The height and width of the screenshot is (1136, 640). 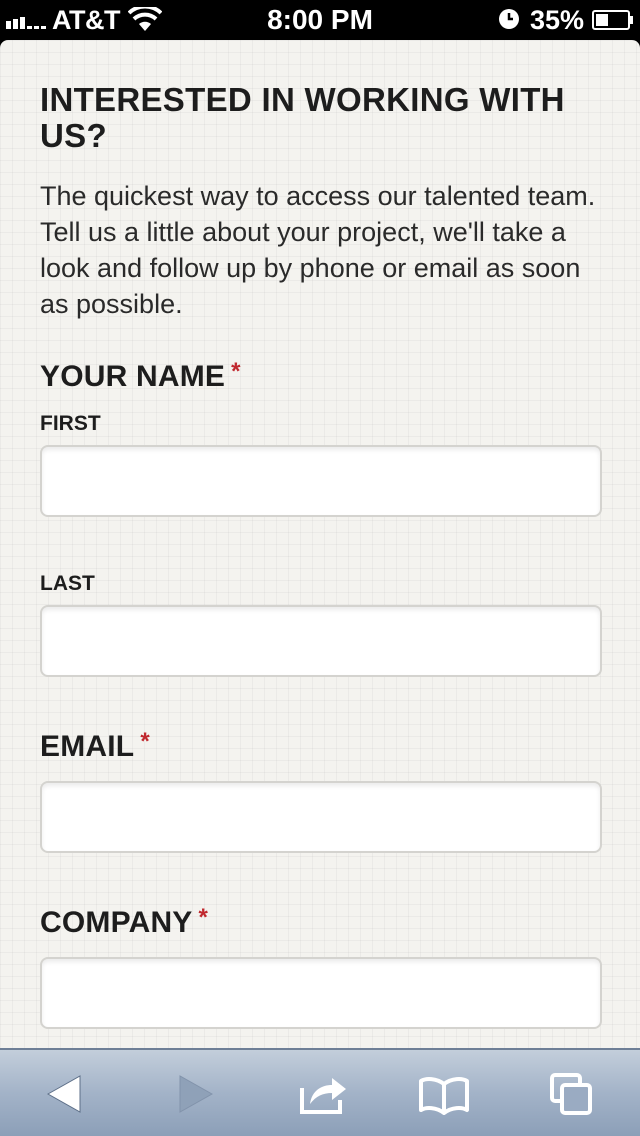 I want to click on alarm-icon, so click(x=509, y=19).